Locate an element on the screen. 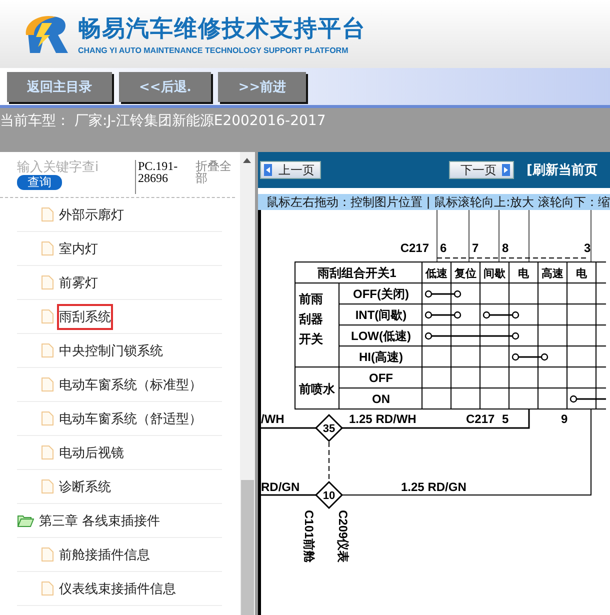 The image size is (610, 615). wire-label: /WH is located at coordinates (273, 419).